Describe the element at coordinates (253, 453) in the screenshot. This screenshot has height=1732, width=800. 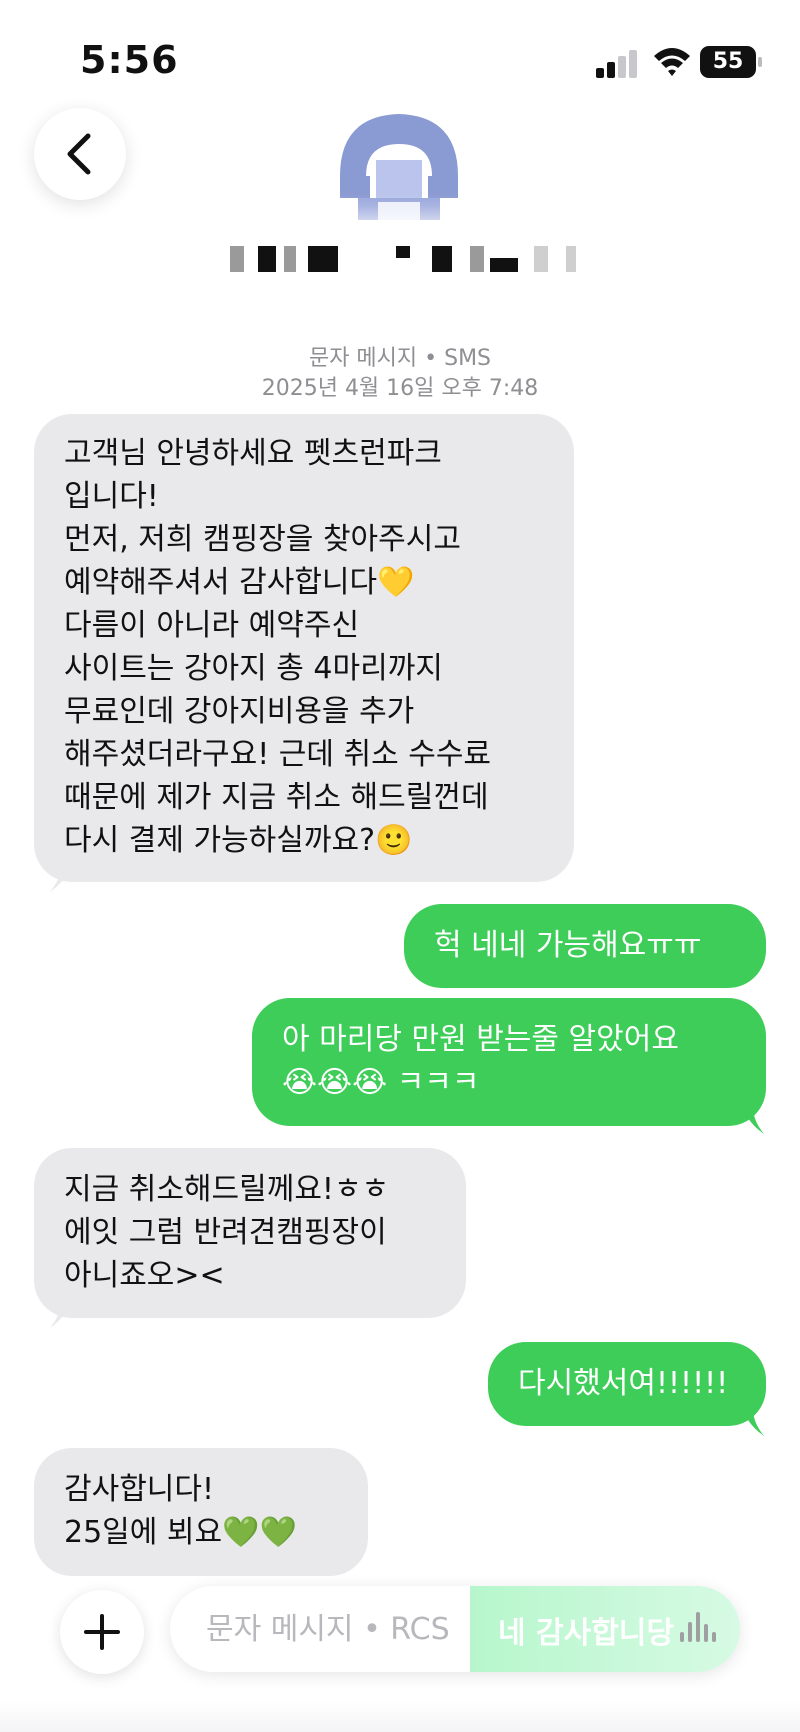
I see `message-line: 고객님 안녕하세요 펫츠런파크` at that location.